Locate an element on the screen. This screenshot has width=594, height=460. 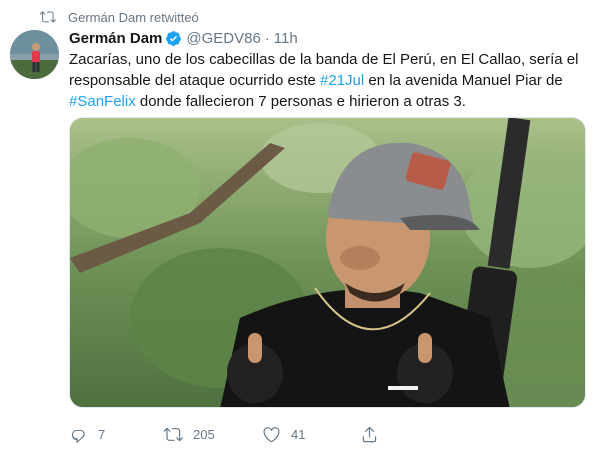
reply-count: 7 is located at coordinates (102, 434).